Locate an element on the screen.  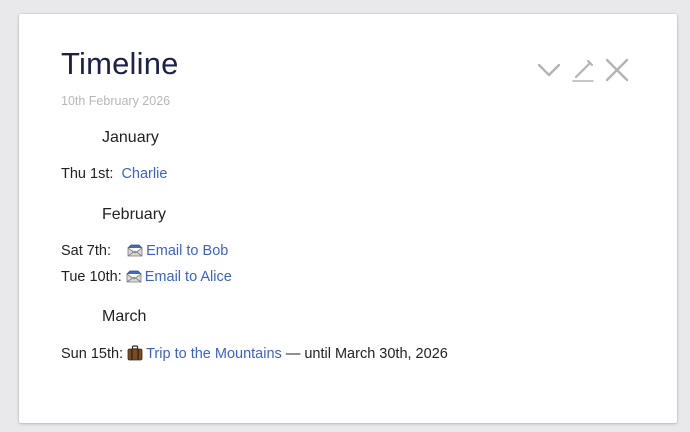
timeline-entry: Thu 1st: Charlie is located at coordinates (114, 174).